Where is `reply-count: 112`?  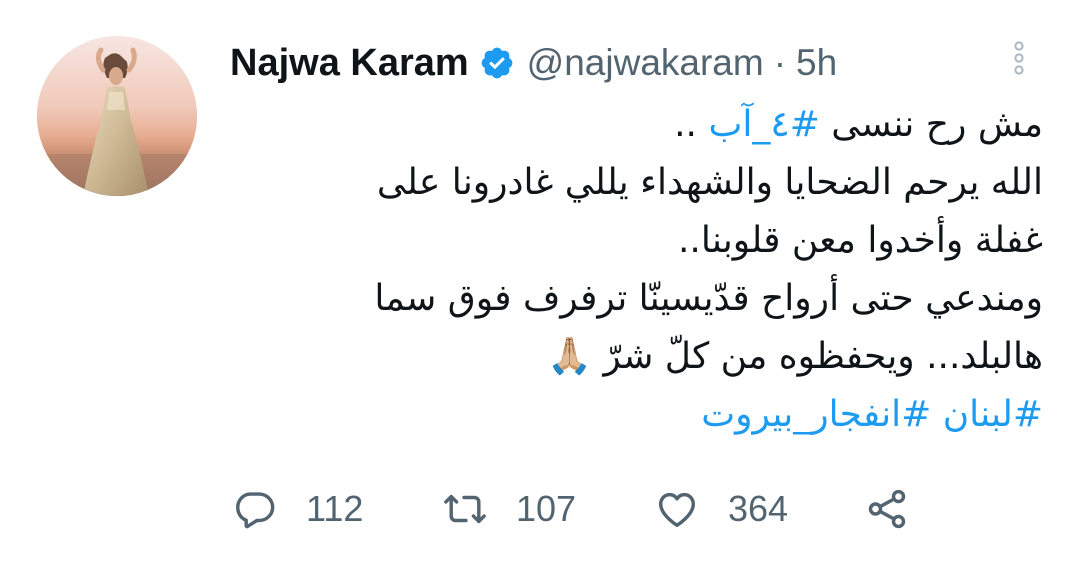 reply-count: 112 is located at coordinates (335, 508).